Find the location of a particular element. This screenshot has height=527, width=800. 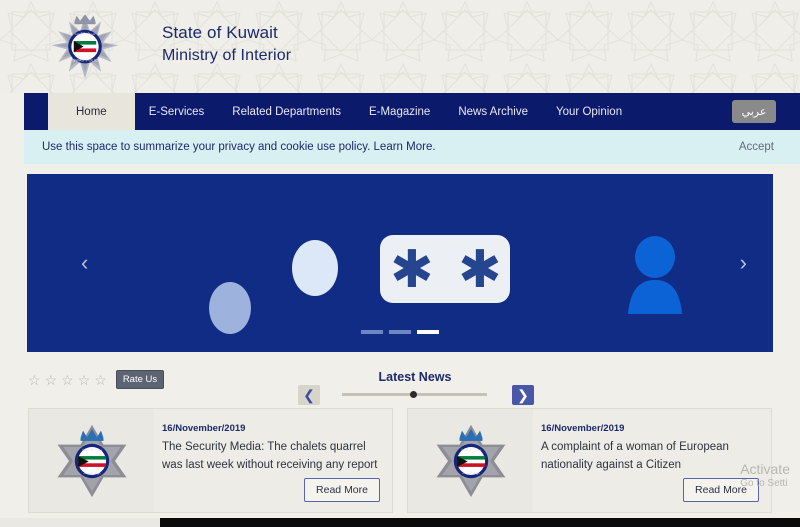

nav-item-e-magazine-label: E-Magazine is located at coordinates (399, 111).